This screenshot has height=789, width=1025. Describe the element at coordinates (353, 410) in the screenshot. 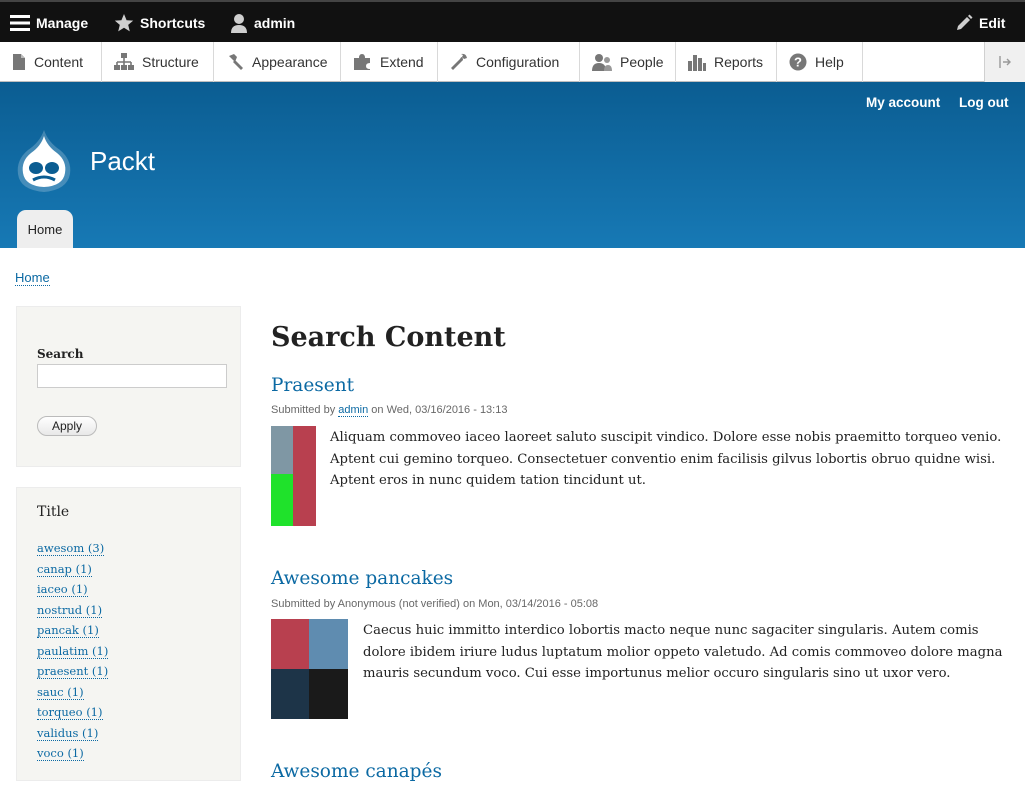

I see `author-link: admin` at that location.